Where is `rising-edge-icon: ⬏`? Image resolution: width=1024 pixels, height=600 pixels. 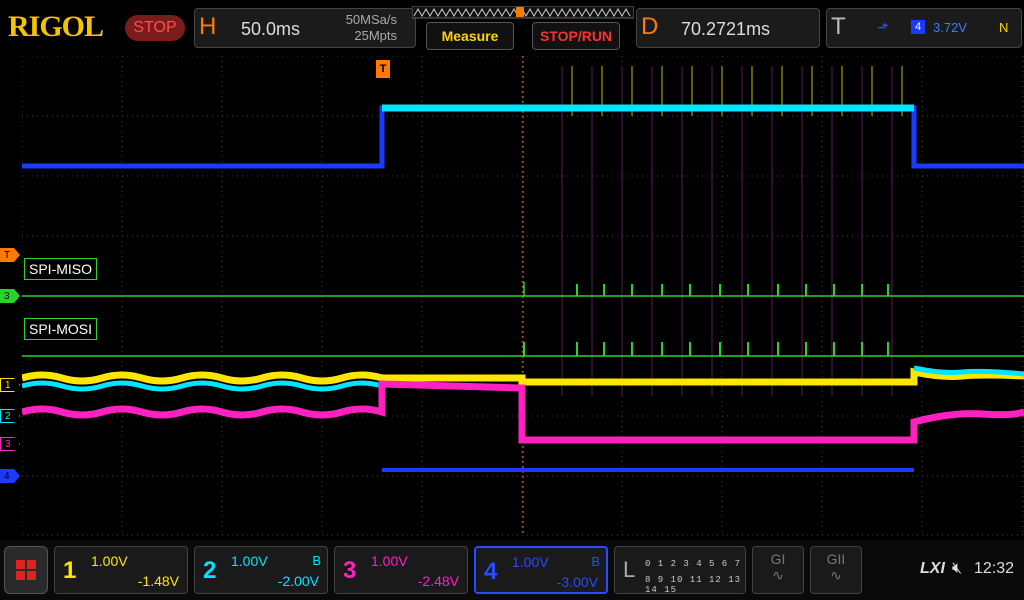 rising-edge-icon: ⬏ is located at coordinates (883, 27).